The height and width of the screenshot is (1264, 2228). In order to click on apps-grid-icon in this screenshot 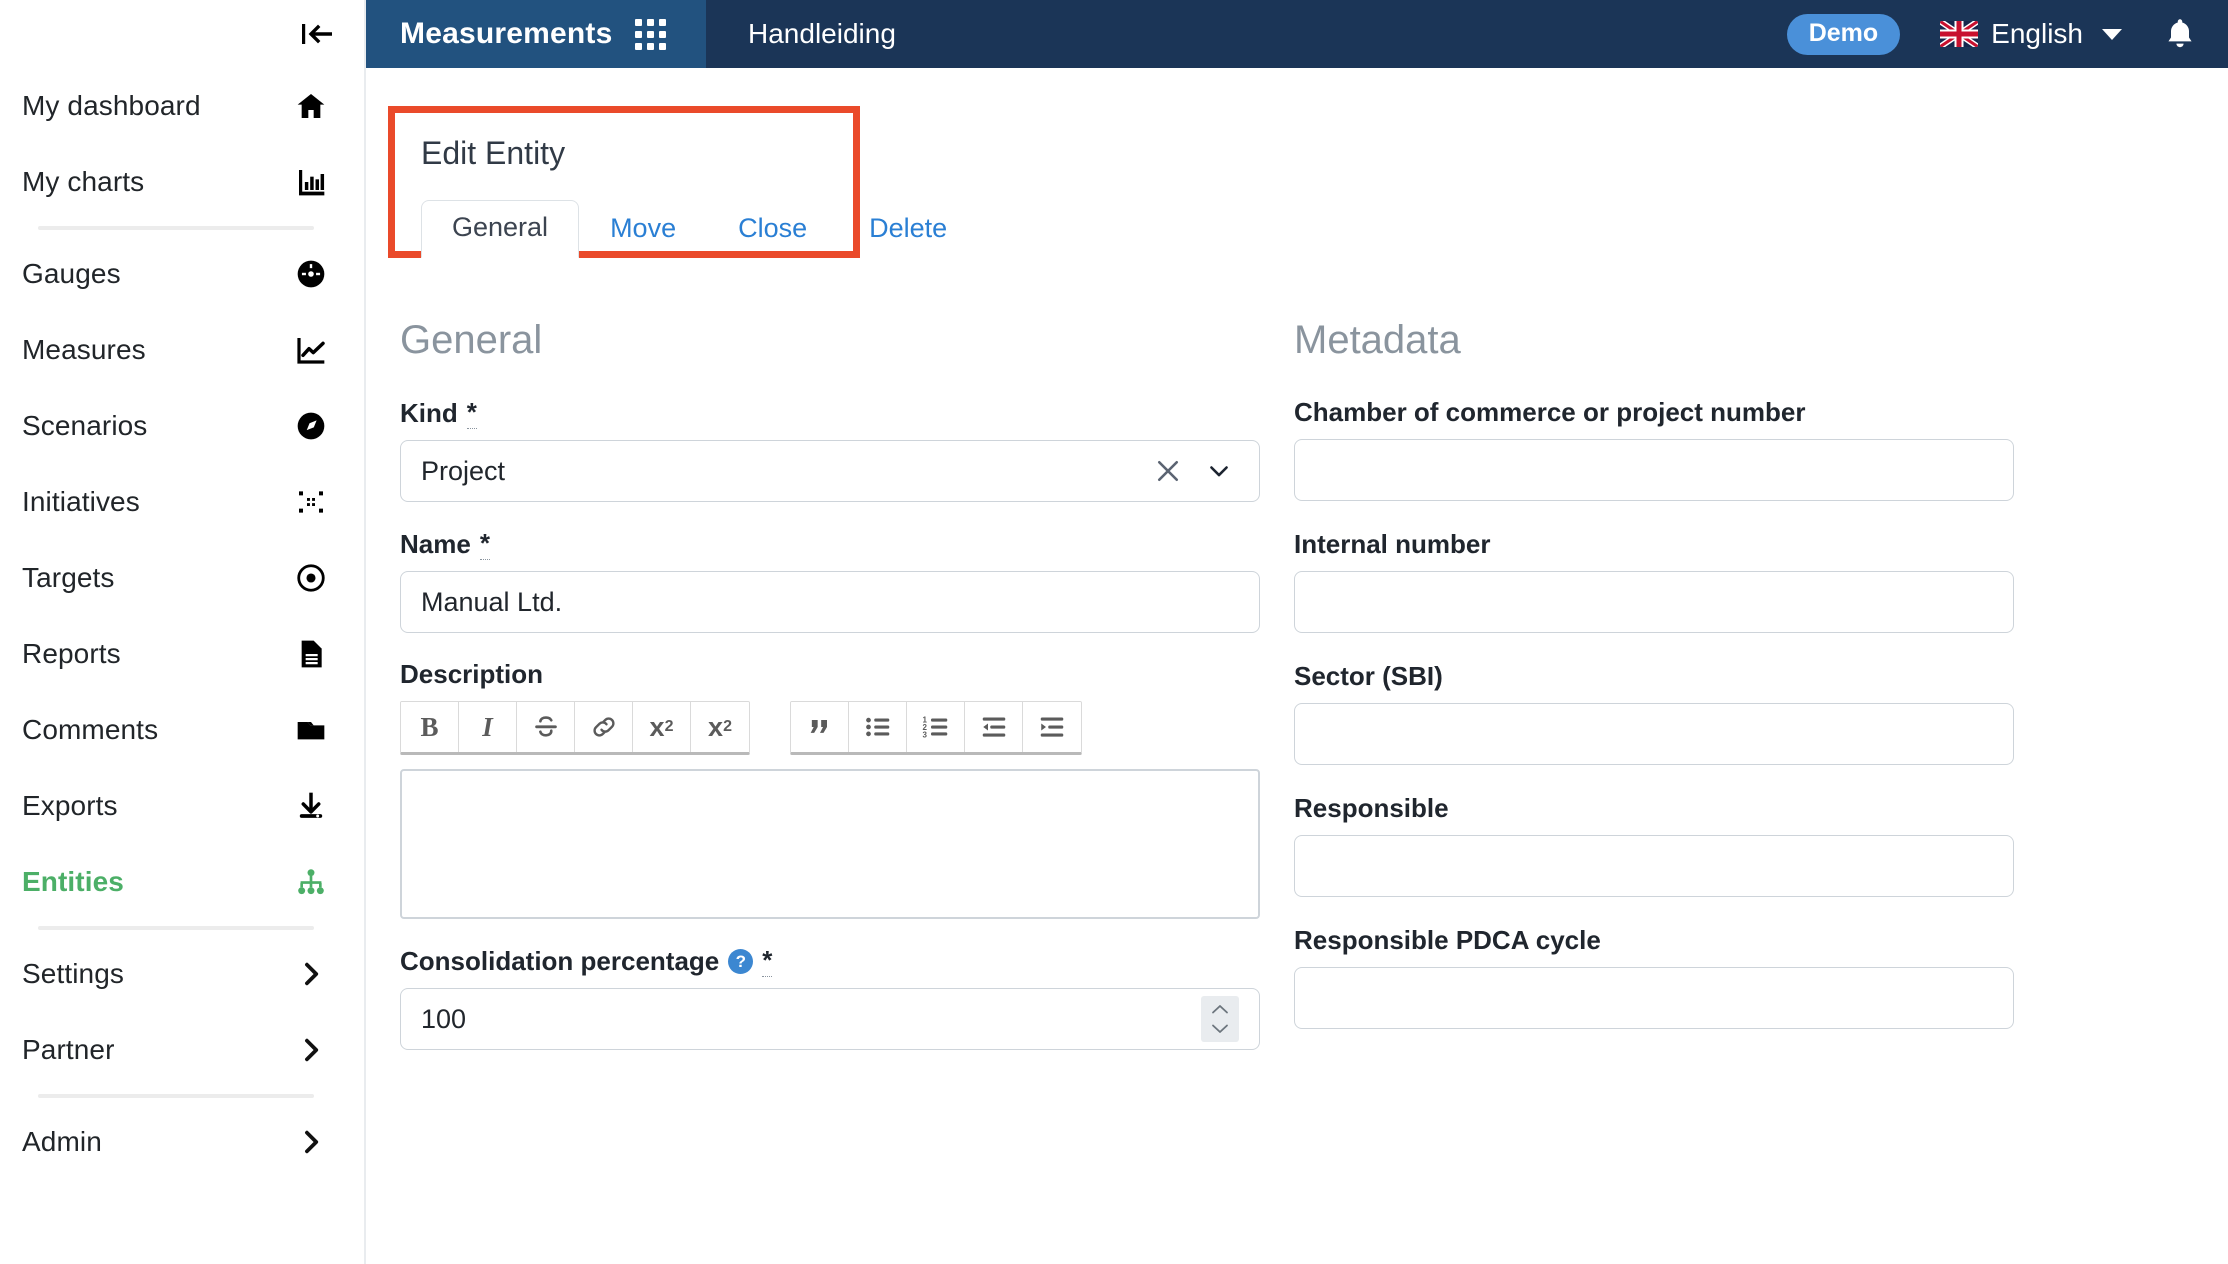, I will do `click(650, 34)`.